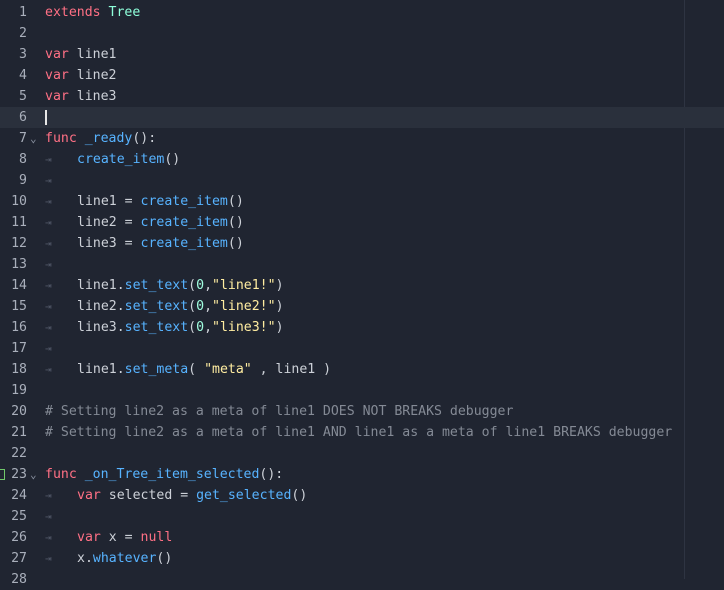  What do you see at coordinates (362, 306) in the screenshot?
I see `code-line: 15 ⇥ line2.set_text(0,"line2!")` at bounding box center [362, 306].